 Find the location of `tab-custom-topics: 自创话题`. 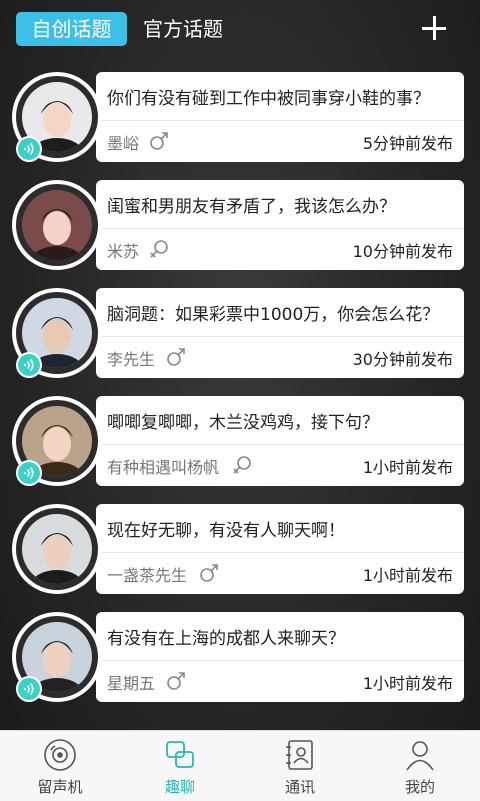

tab-custom-topics: 自创话题 is located at coordinates (71, 29).